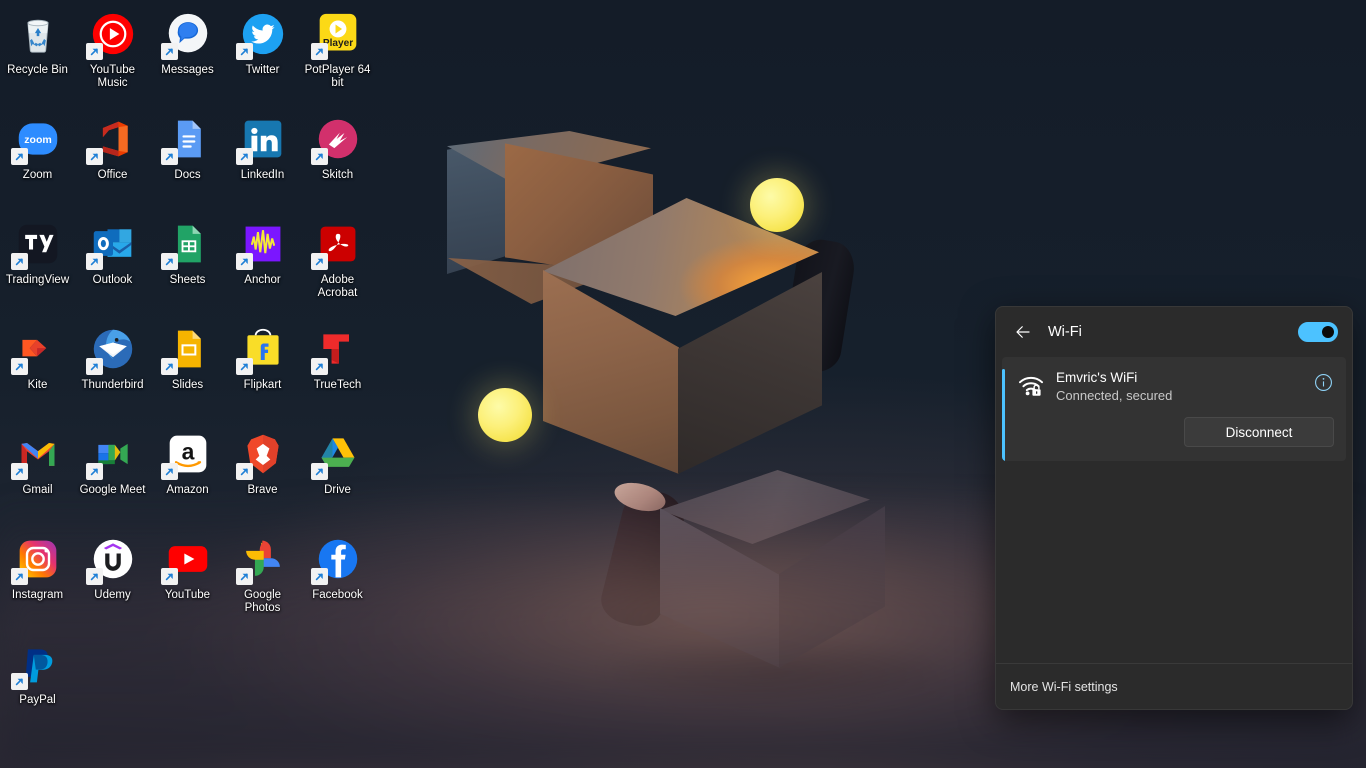 This screenshot has width=1366, height=768. Describe the element at coordinates (187, 581) in the screenshot. I see `desktop-icon-youtube: YouTube` at that location.